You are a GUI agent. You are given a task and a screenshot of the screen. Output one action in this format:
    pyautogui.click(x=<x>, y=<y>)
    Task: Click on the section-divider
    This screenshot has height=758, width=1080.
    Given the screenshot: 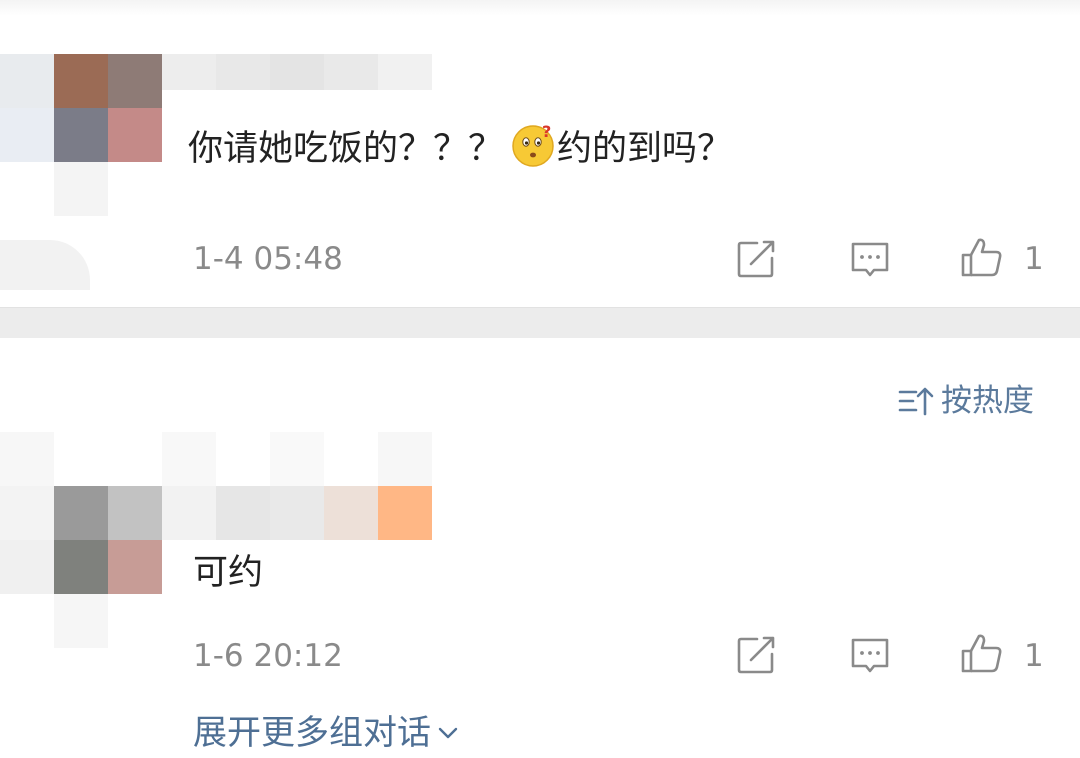 What is the action you would take?
    pyautogui.click(x=540, y=322)
    